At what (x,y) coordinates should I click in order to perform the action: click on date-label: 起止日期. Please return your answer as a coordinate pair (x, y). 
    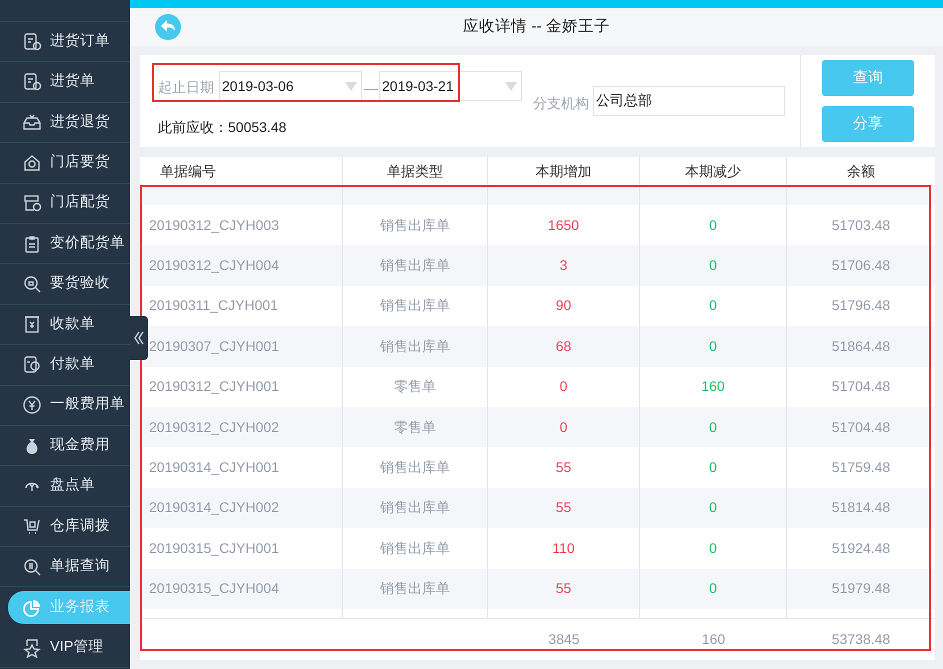
    Looking at the image, I should click on (186, 87).